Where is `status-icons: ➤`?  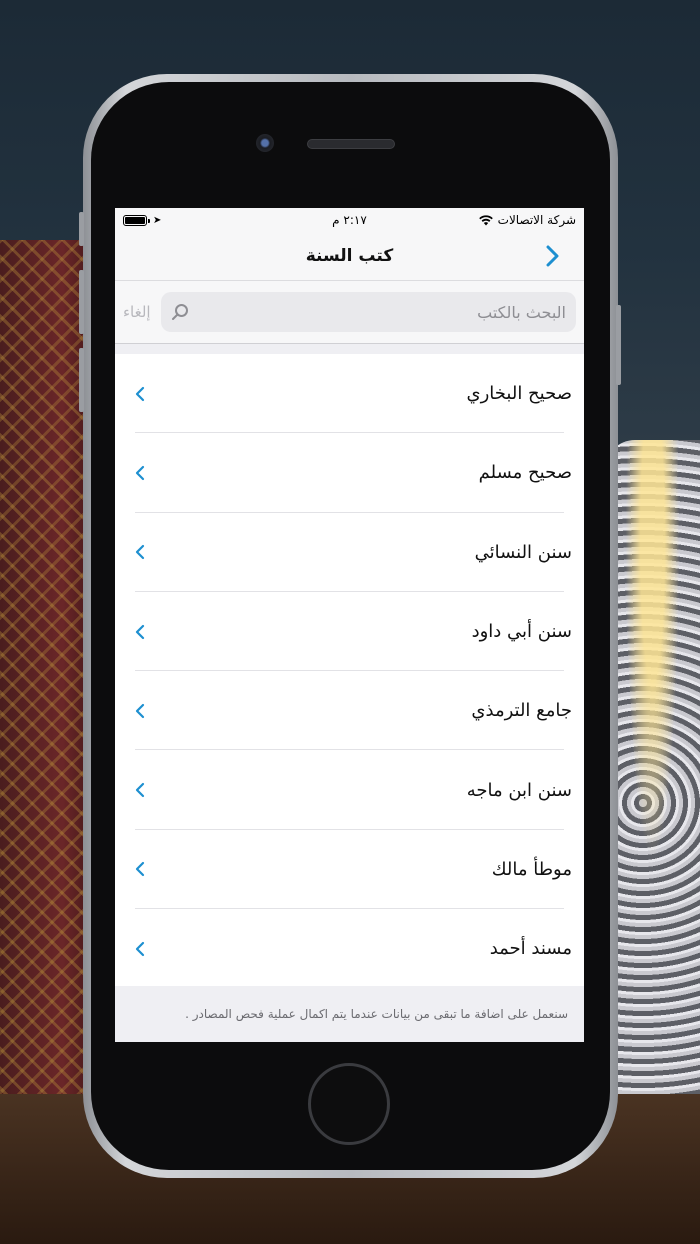
status-icons: ➤ is located at coordinates (142, 220).